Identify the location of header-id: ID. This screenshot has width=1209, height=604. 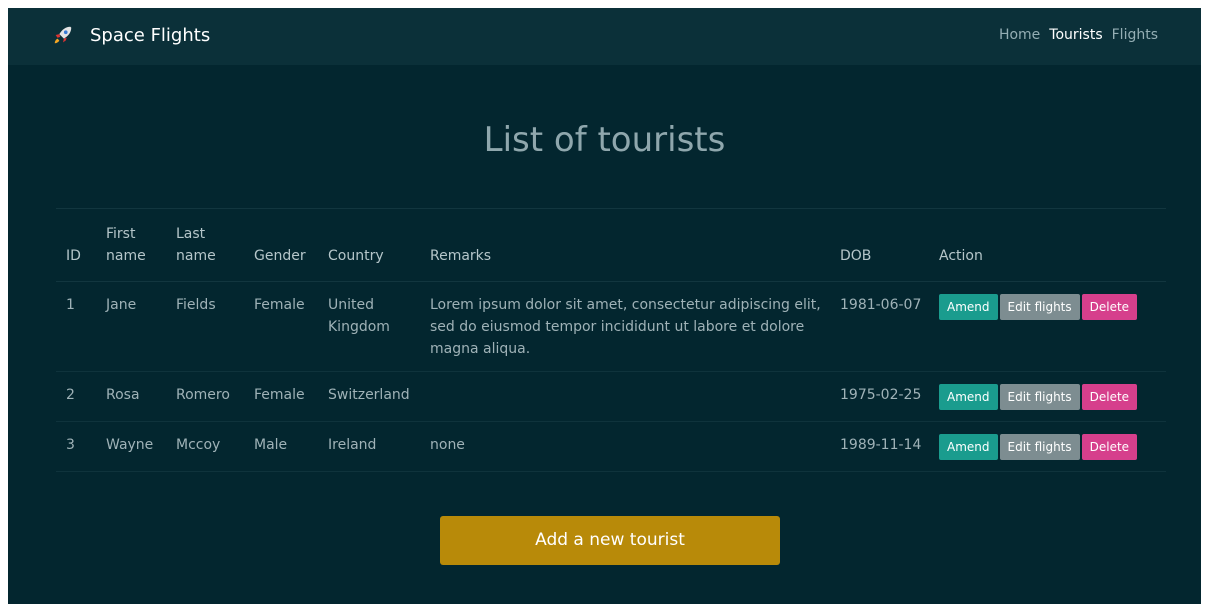
(76, 245).